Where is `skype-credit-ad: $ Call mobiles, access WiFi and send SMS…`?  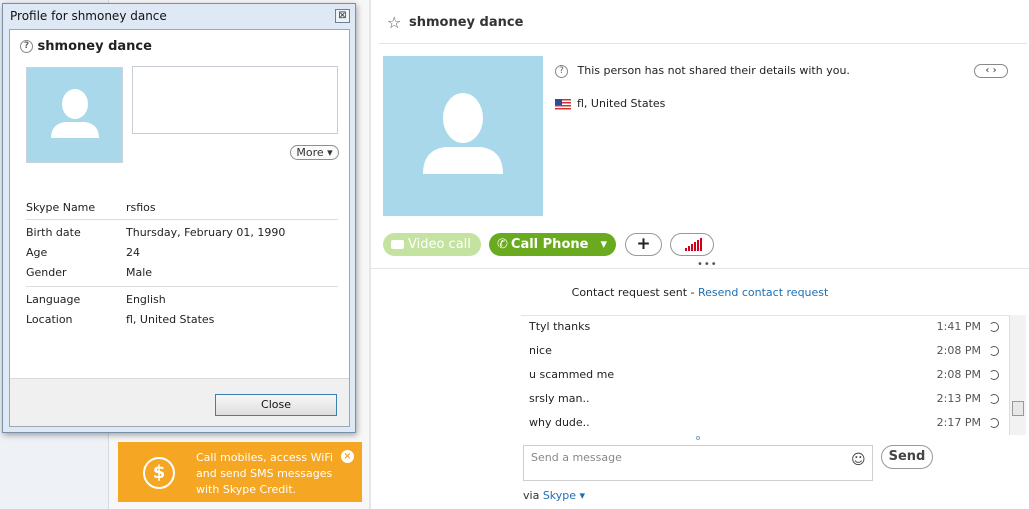 skype-credit-ad: $ Call mobiles, access WiFi and send SMS… is located at coordinates (240, 472).